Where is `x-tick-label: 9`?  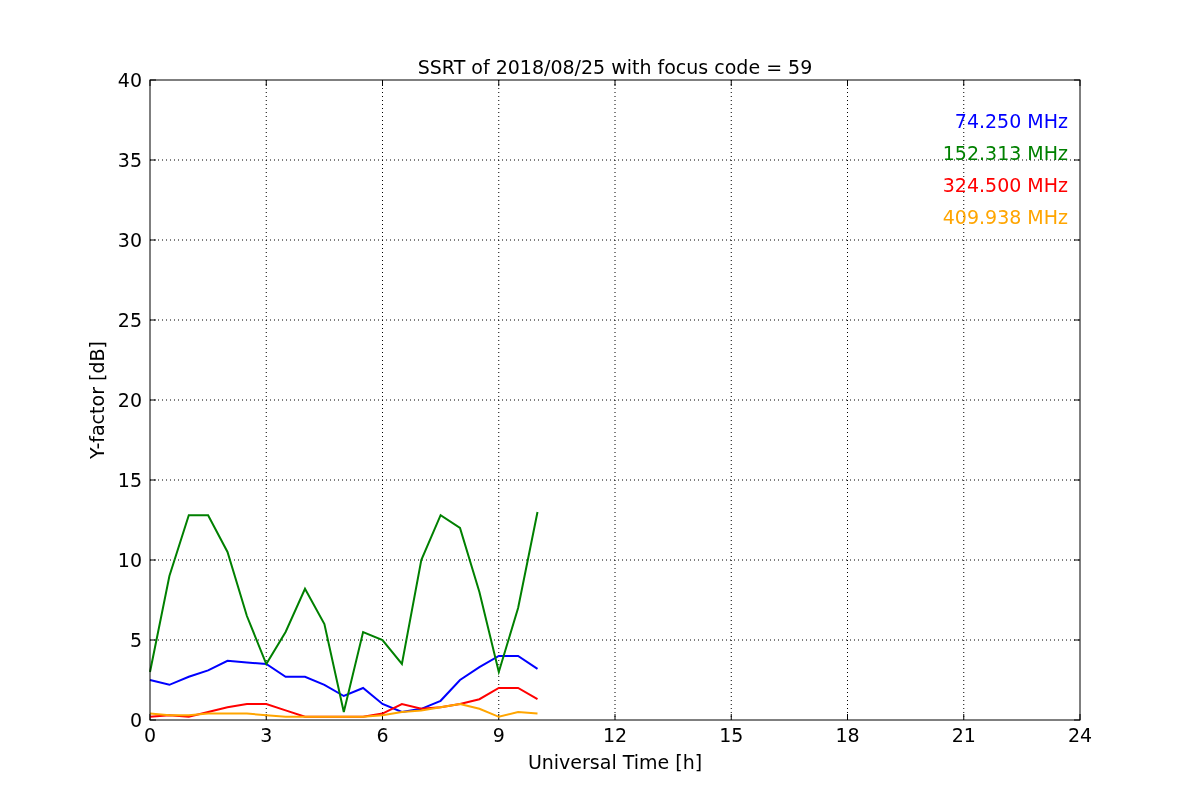
x-tick-label: 9 is located at coordinates (498, 735).